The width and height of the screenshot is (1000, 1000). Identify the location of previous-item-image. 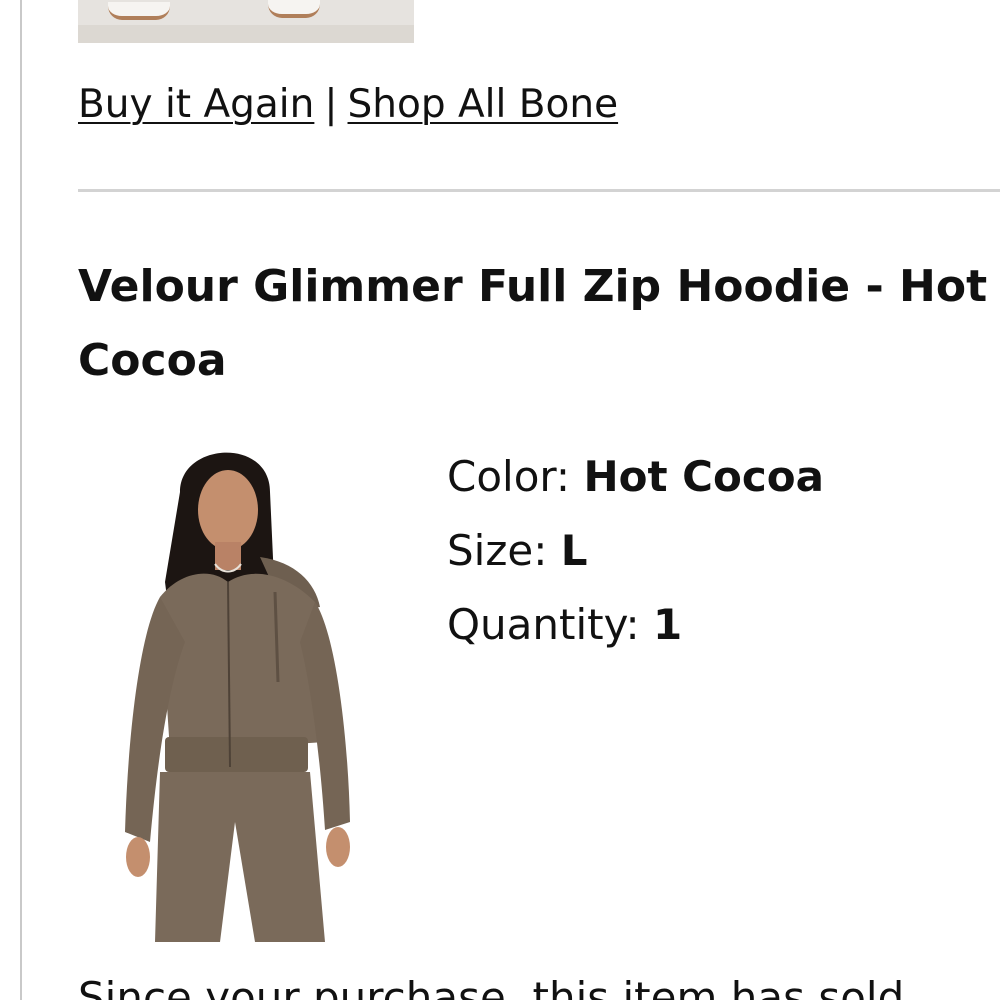
(246, 21).